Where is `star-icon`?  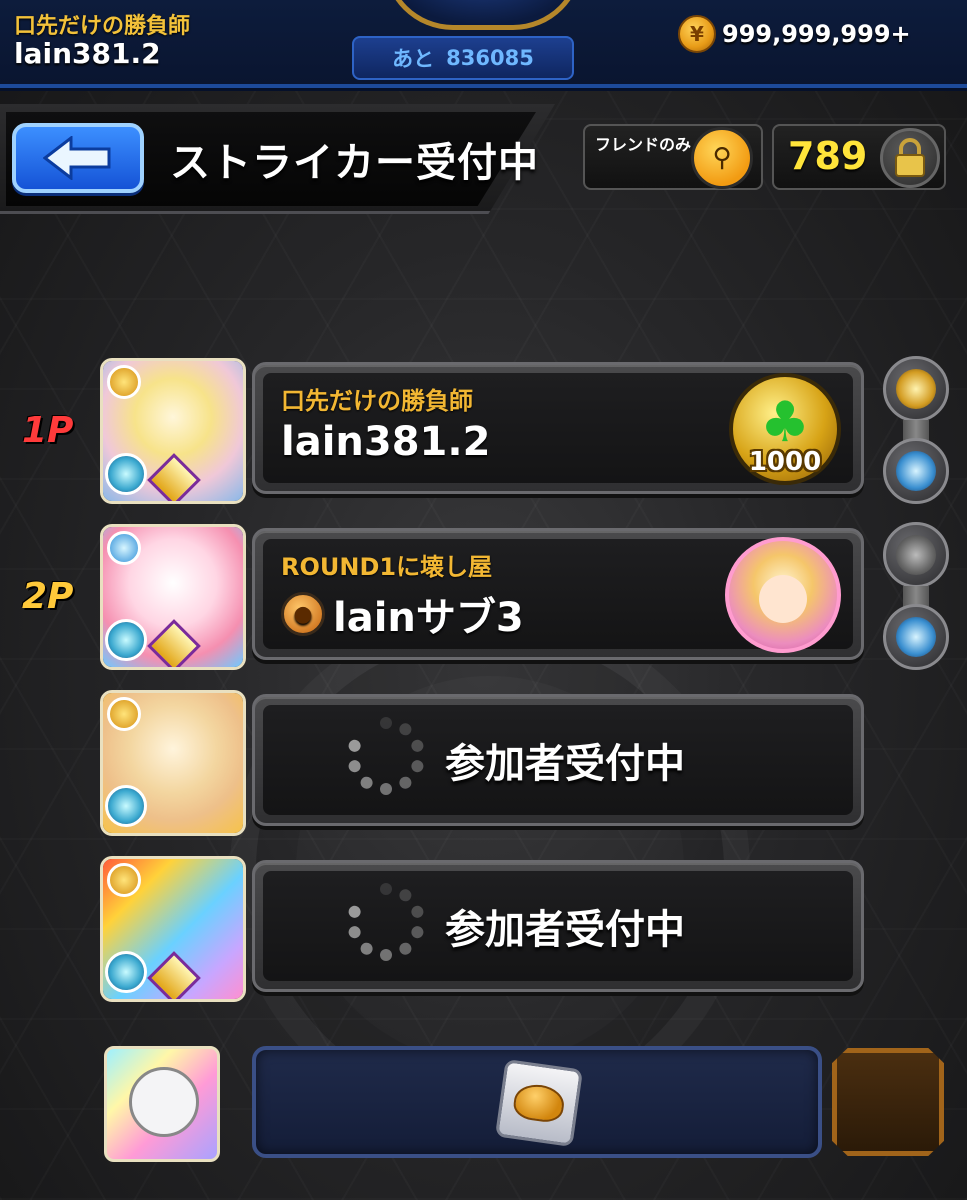
star-icon is located at coordinates (916, 471).